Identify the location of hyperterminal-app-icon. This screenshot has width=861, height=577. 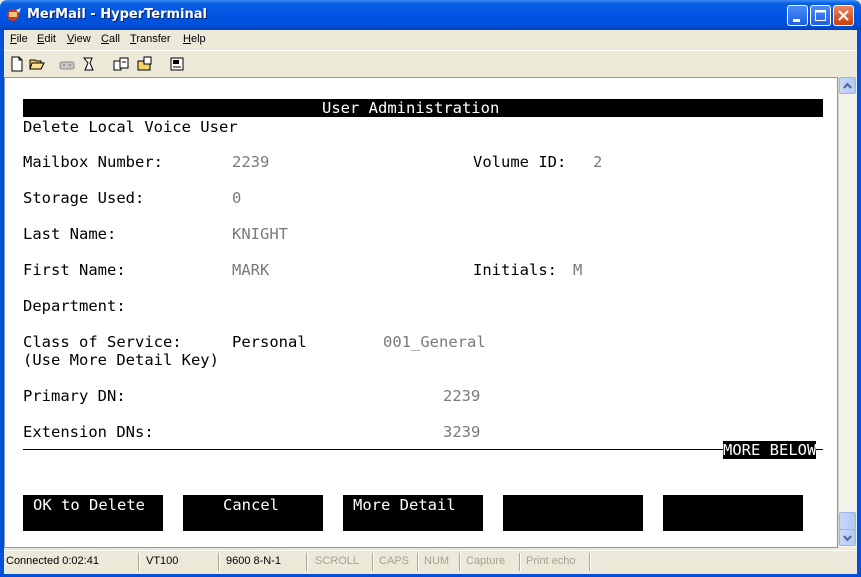
(14, 15).